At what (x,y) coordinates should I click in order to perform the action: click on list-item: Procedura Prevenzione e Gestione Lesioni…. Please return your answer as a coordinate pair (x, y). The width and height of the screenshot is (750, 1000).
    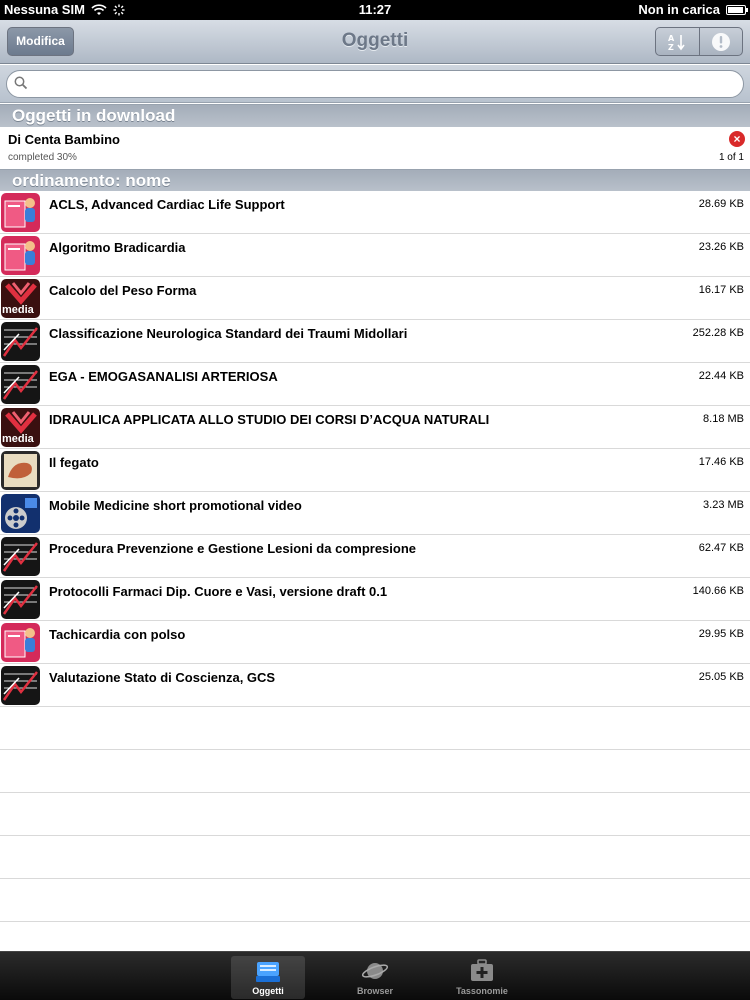
    Looking at the image, I should click on (375, 556).